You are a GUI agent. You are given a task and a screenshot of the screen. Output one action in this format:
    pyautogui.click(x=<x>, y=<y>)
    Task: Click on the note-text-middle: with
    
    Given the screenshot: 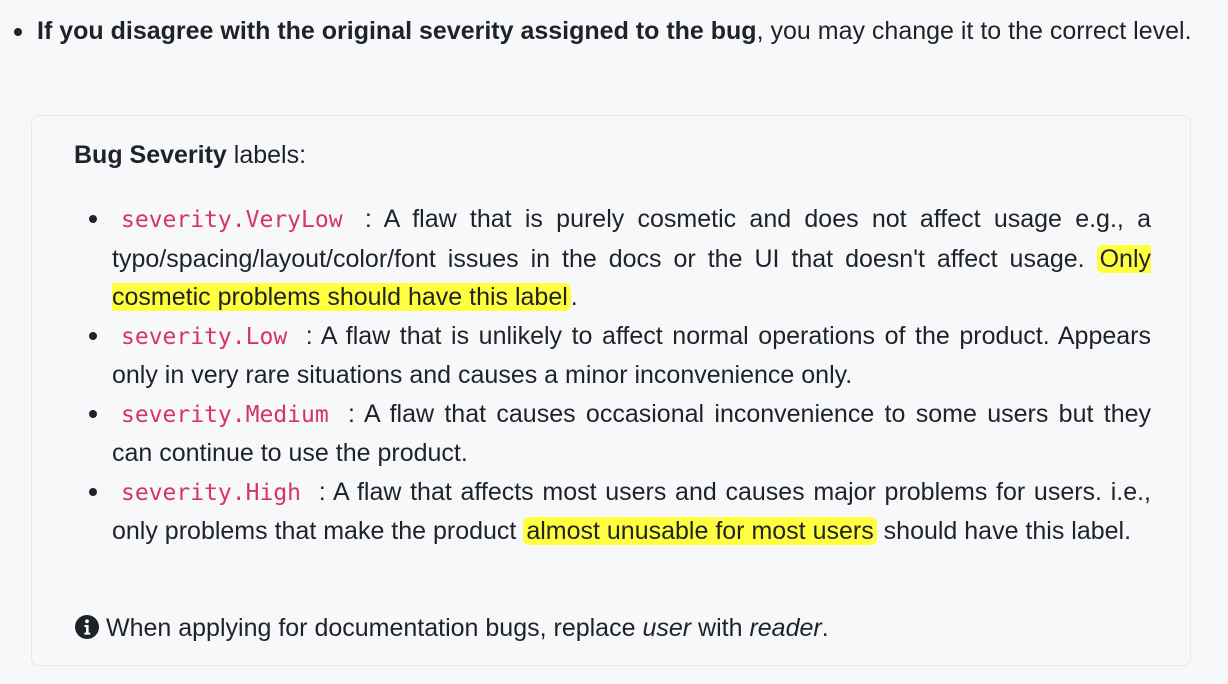 What is the action you would take?
    pyautogui.click(x=720, y=628)
    